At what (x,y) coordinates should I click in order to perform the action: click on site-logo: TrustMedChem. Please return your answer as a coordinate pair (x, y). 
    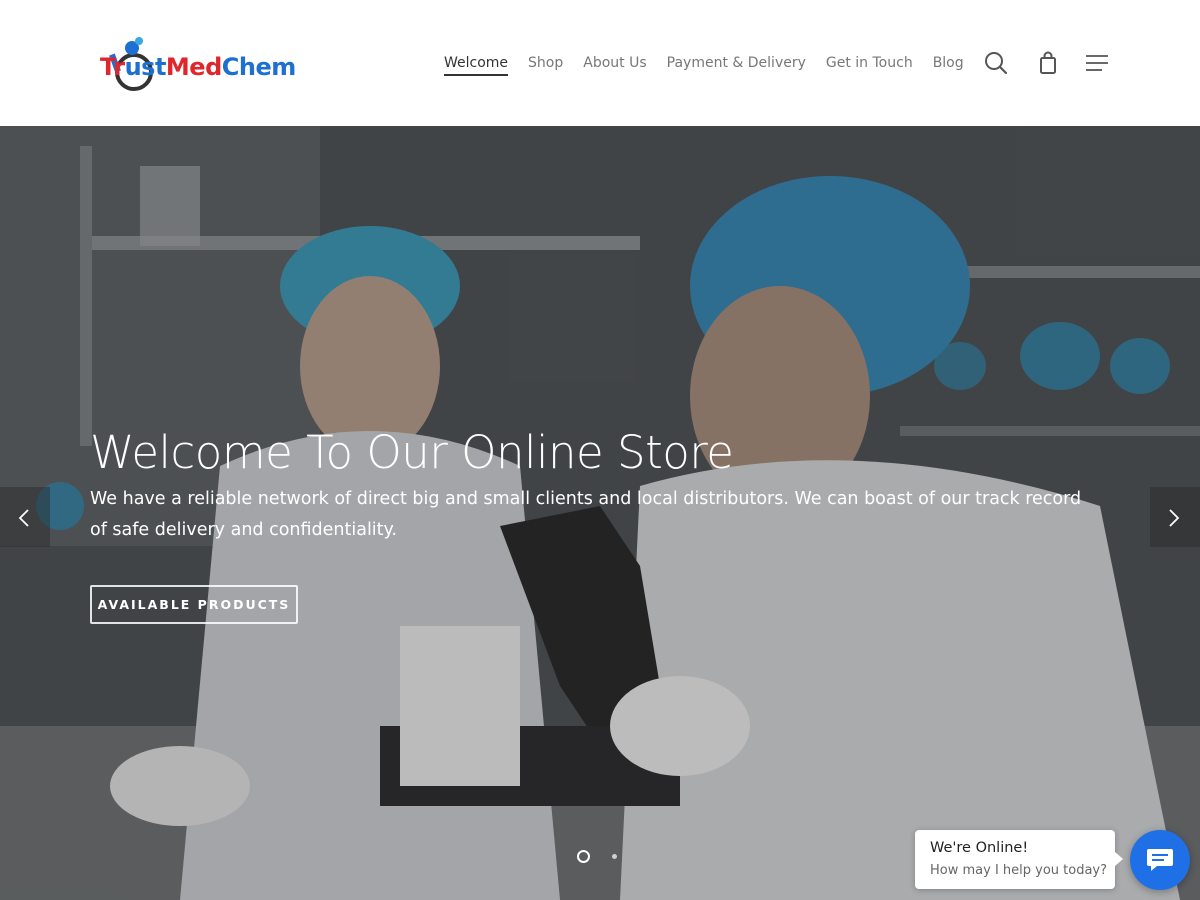
    Looking at the image, I should click on (197, 65).